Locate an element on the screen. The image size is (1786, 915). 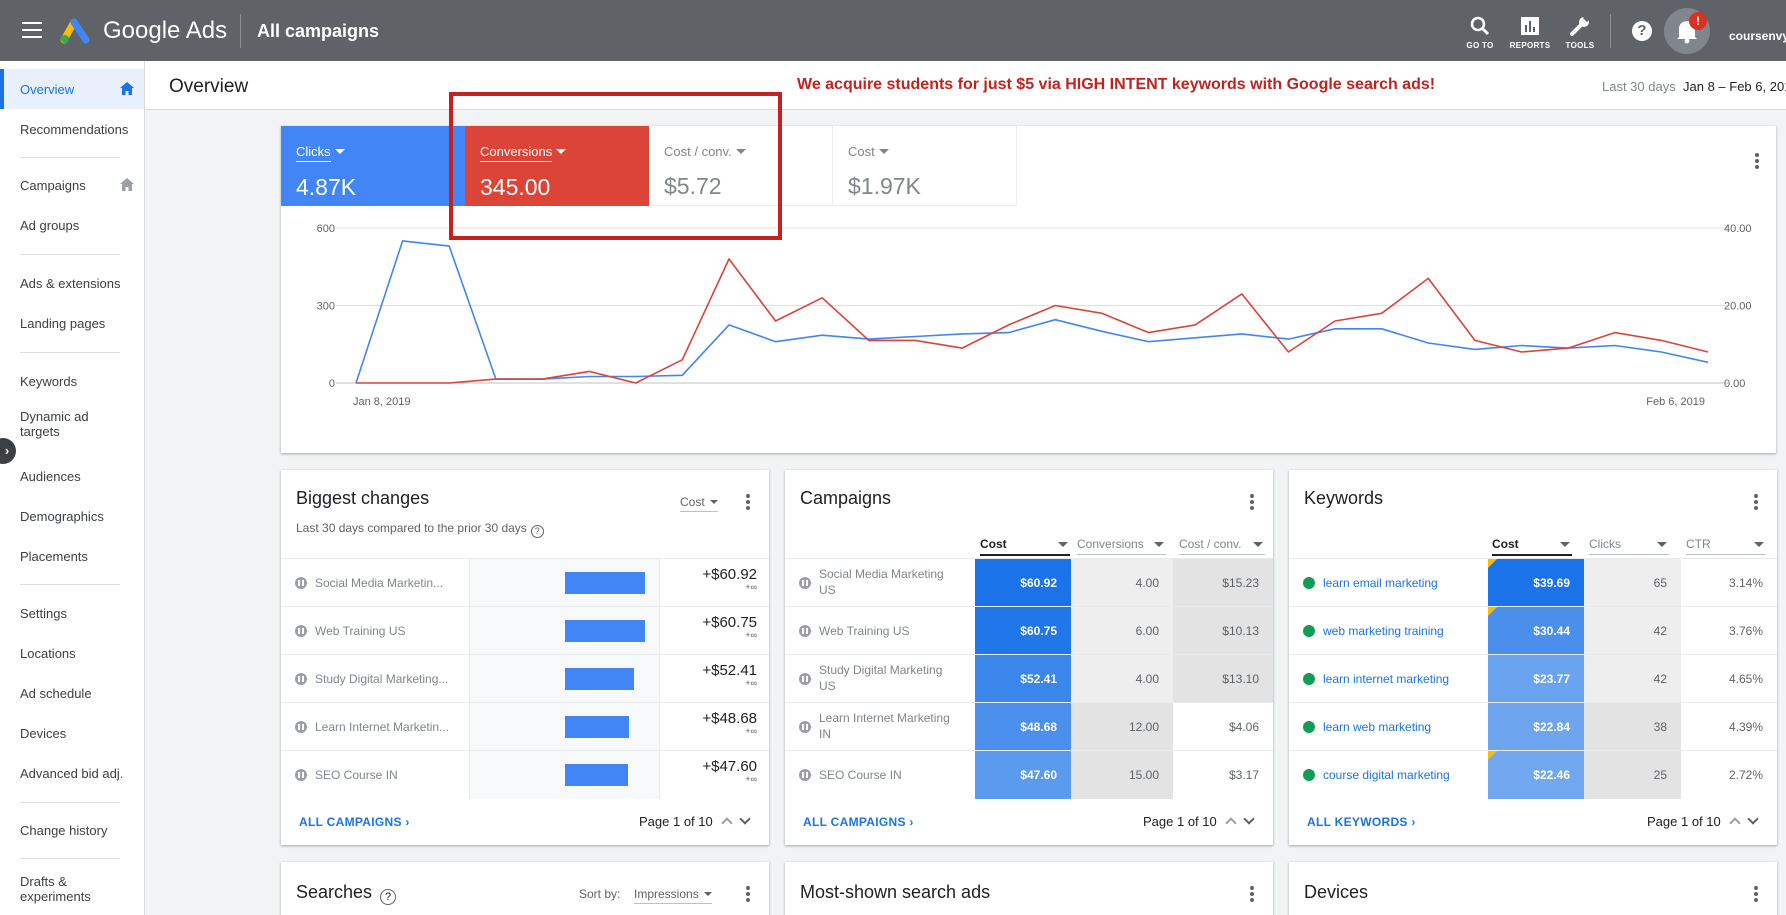
metric-clicks: Clicks 4.87K is located at coordinates (373, 166).